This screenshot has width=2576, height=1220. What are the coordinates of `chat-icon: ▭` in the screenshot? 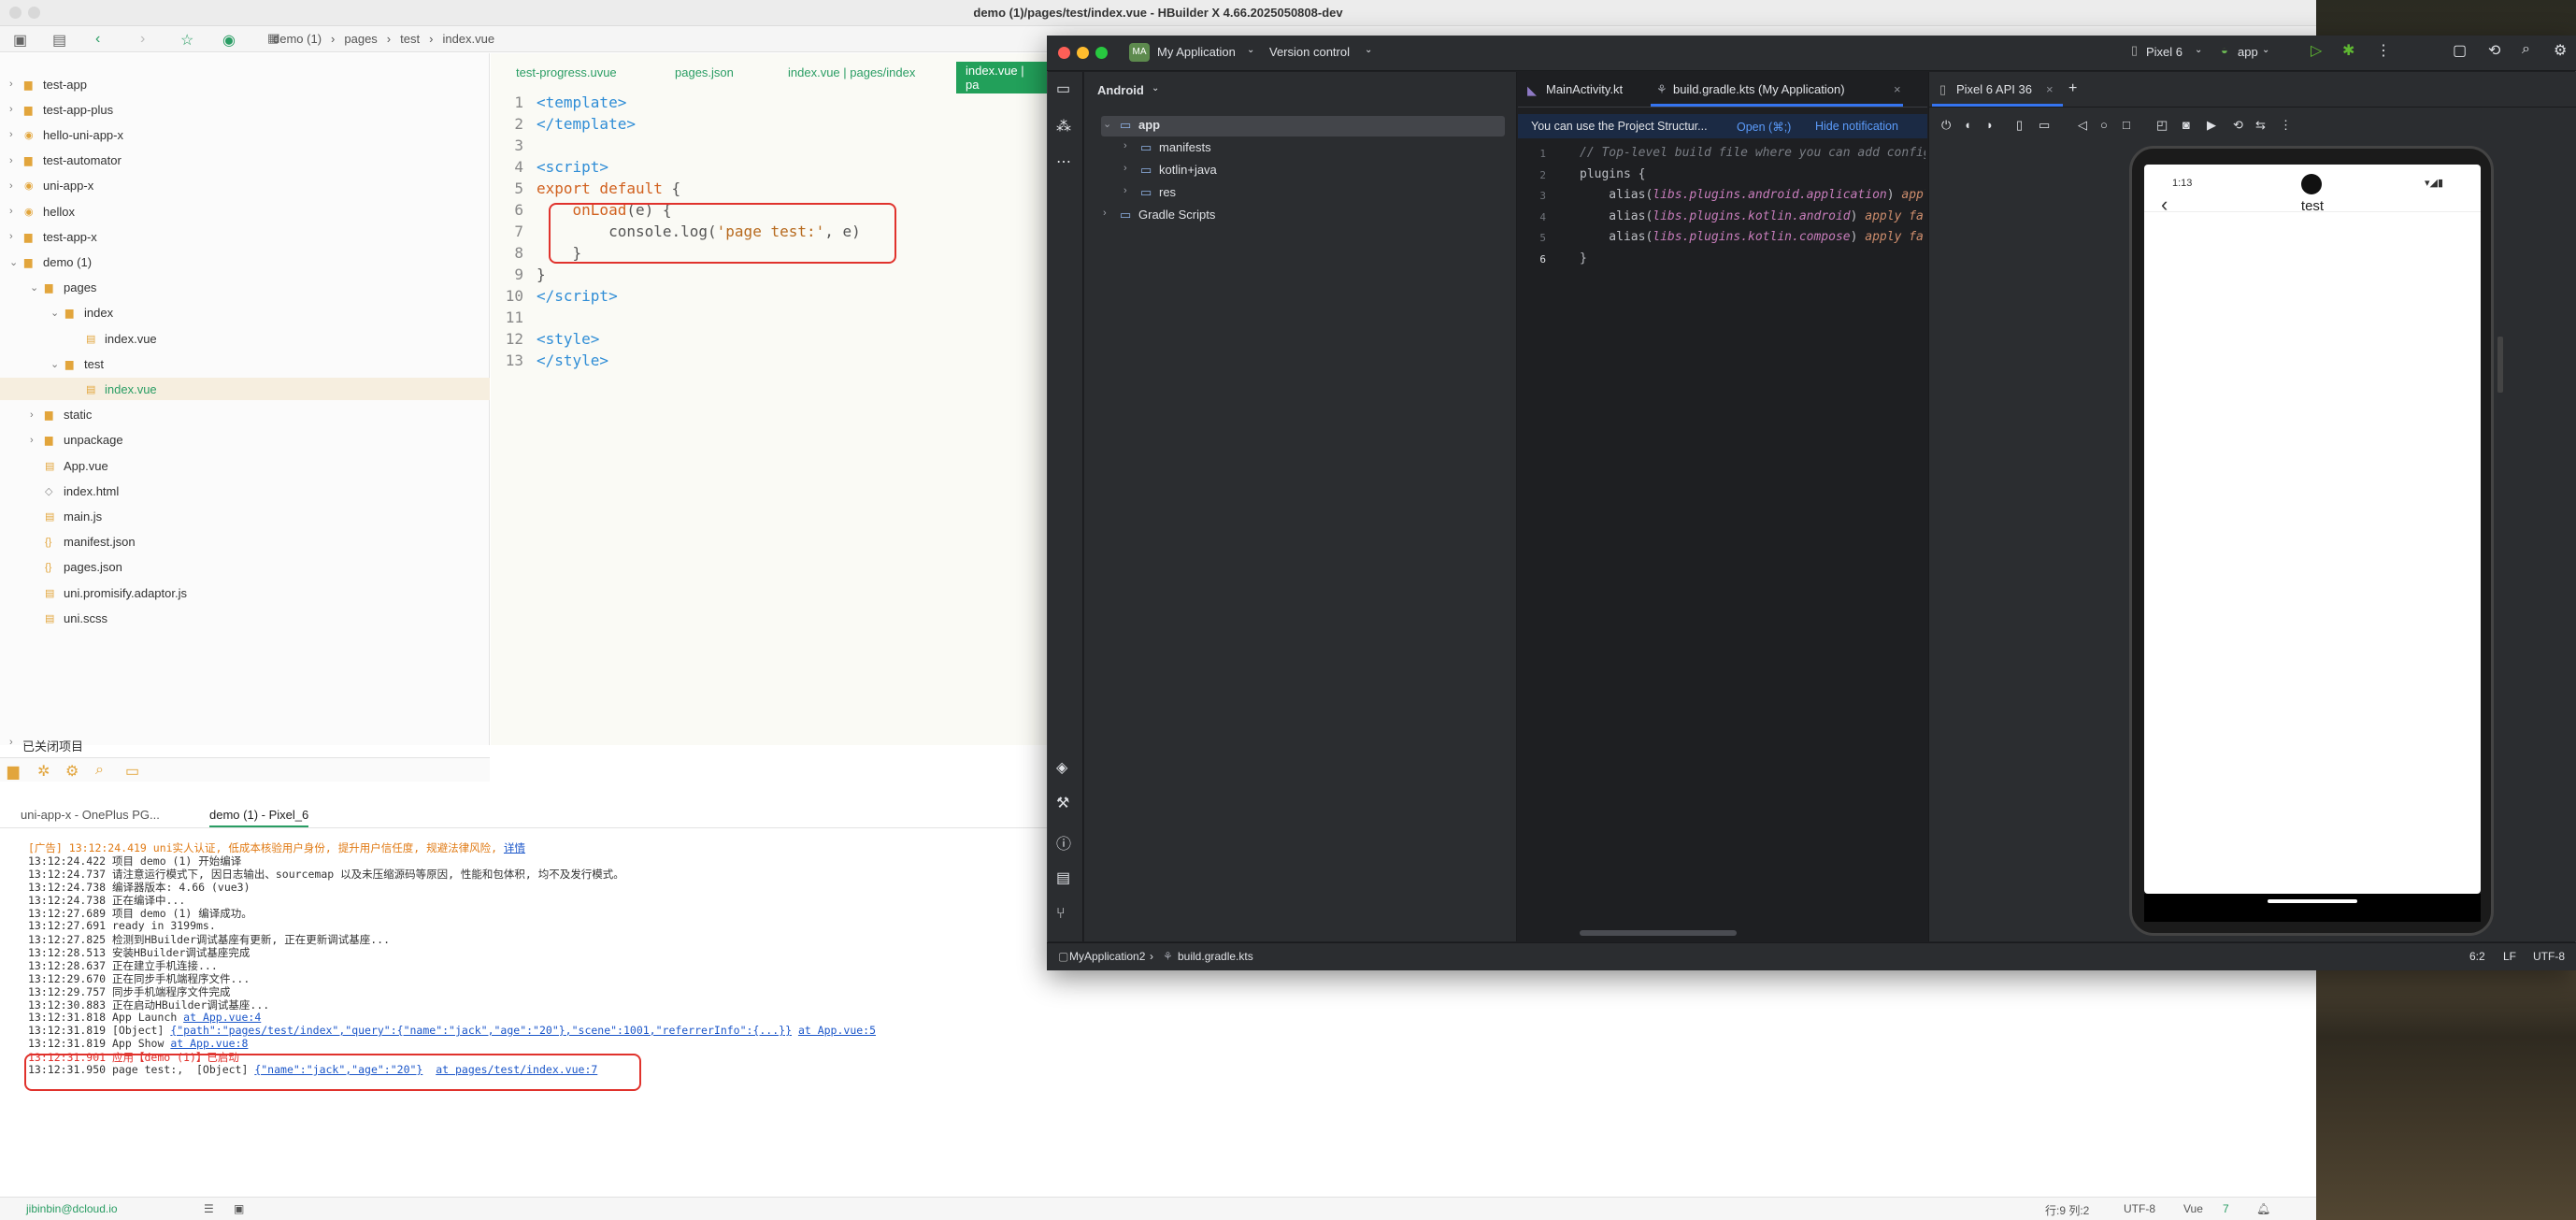 It's located at (132, 771).